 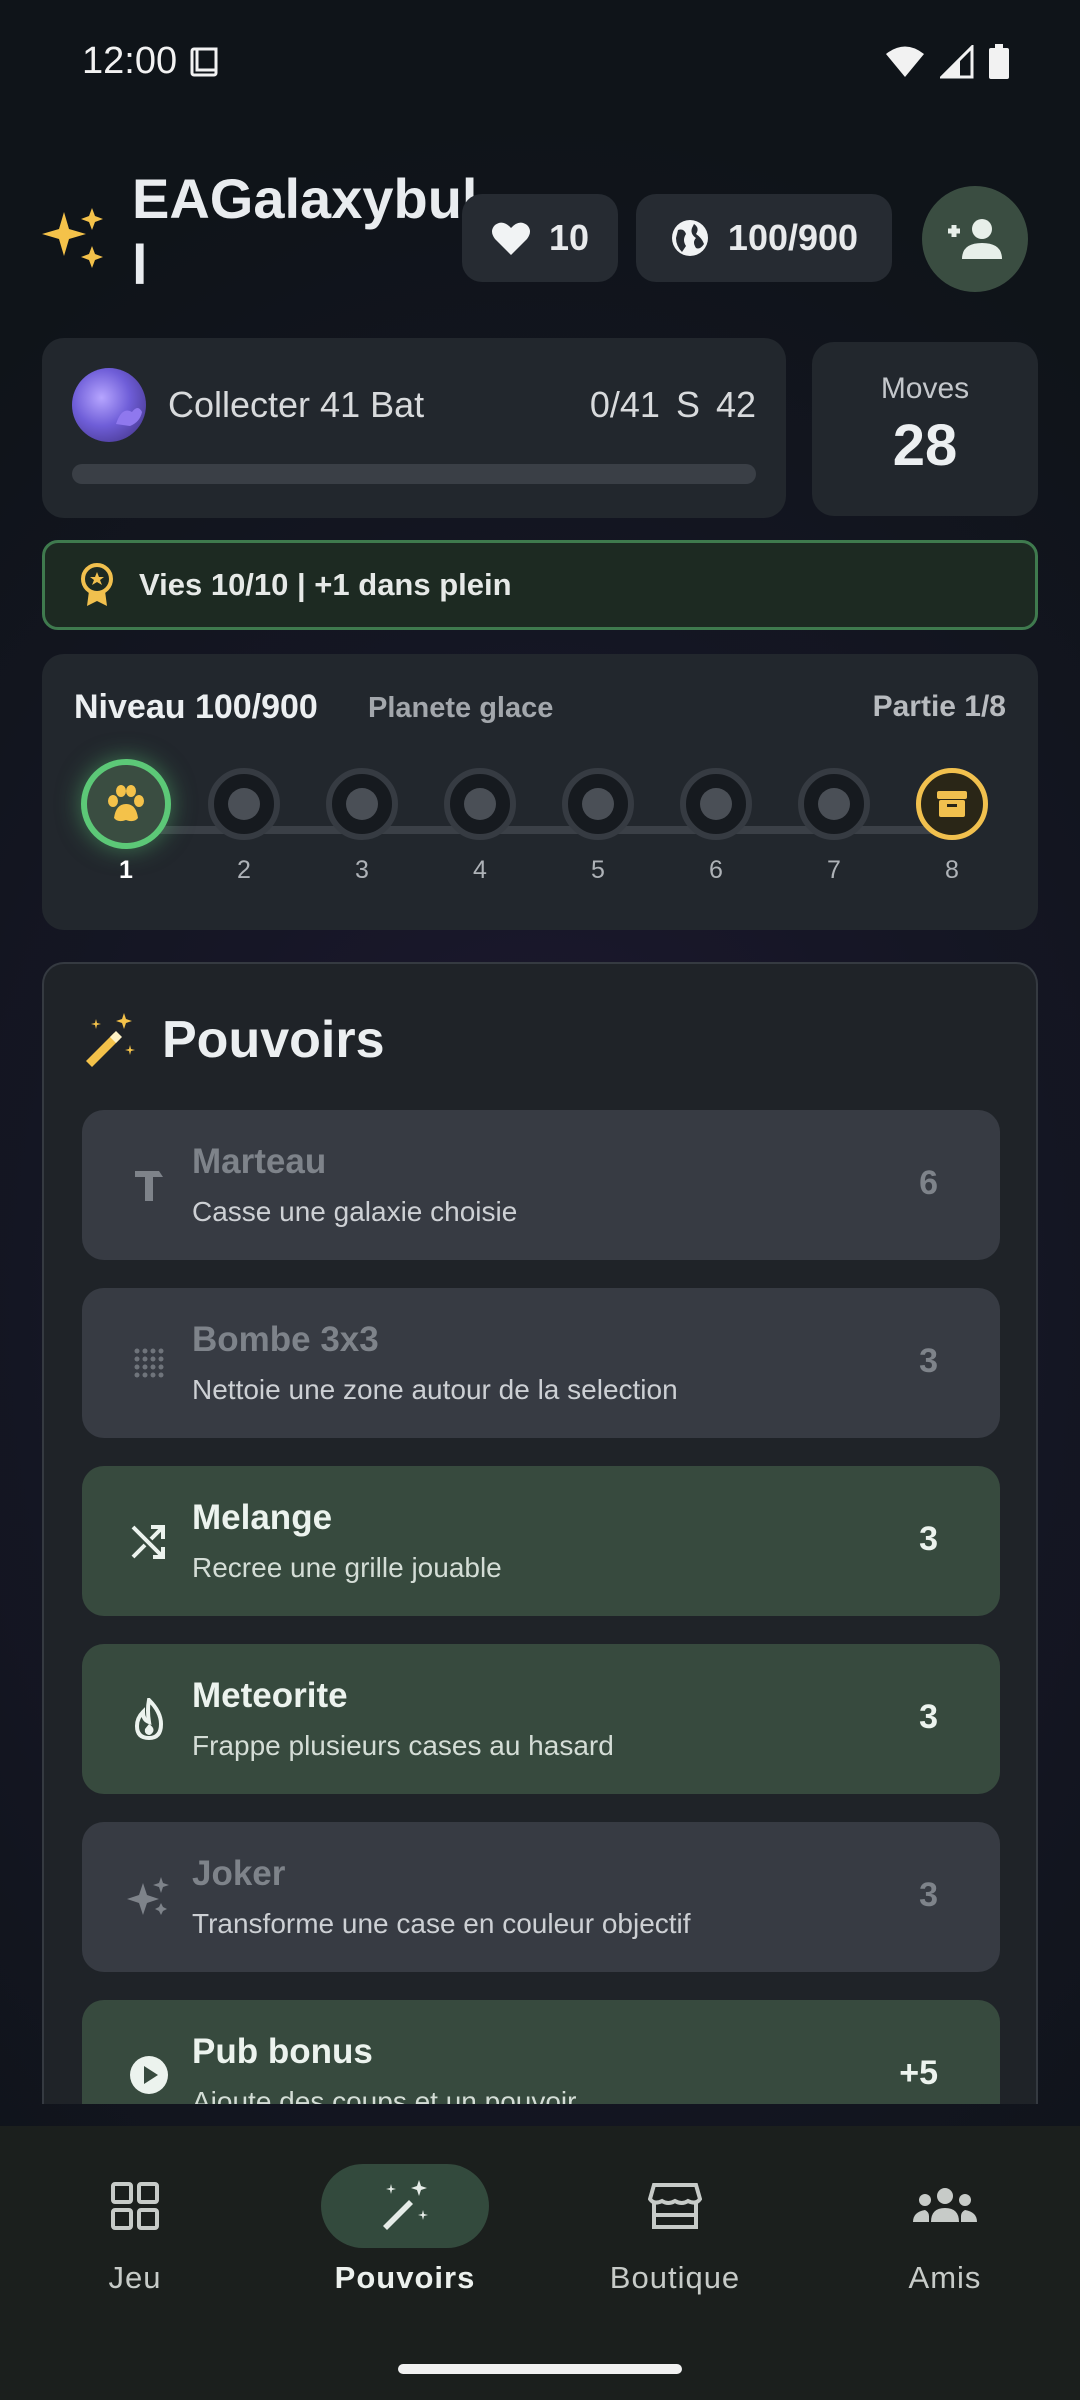 What do you see at coordinates (435, 1389) in the screenshot?
I see `power-desc: Nettoie une zone autour de la selection` at bounding box center [435, 1389].